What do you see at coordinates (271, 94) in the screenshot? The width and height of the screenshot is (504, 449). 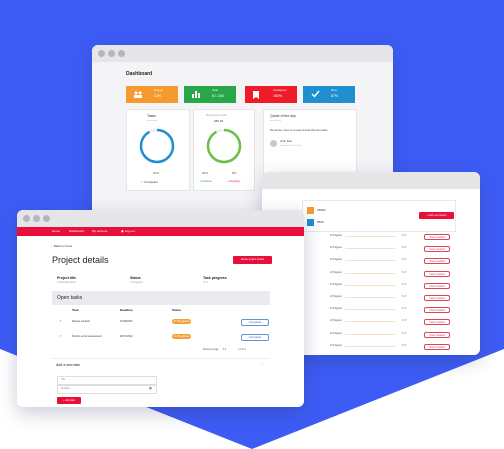 I see `stat-card-unassigned: Unassigned 180%` at bounding box center [271, 94].